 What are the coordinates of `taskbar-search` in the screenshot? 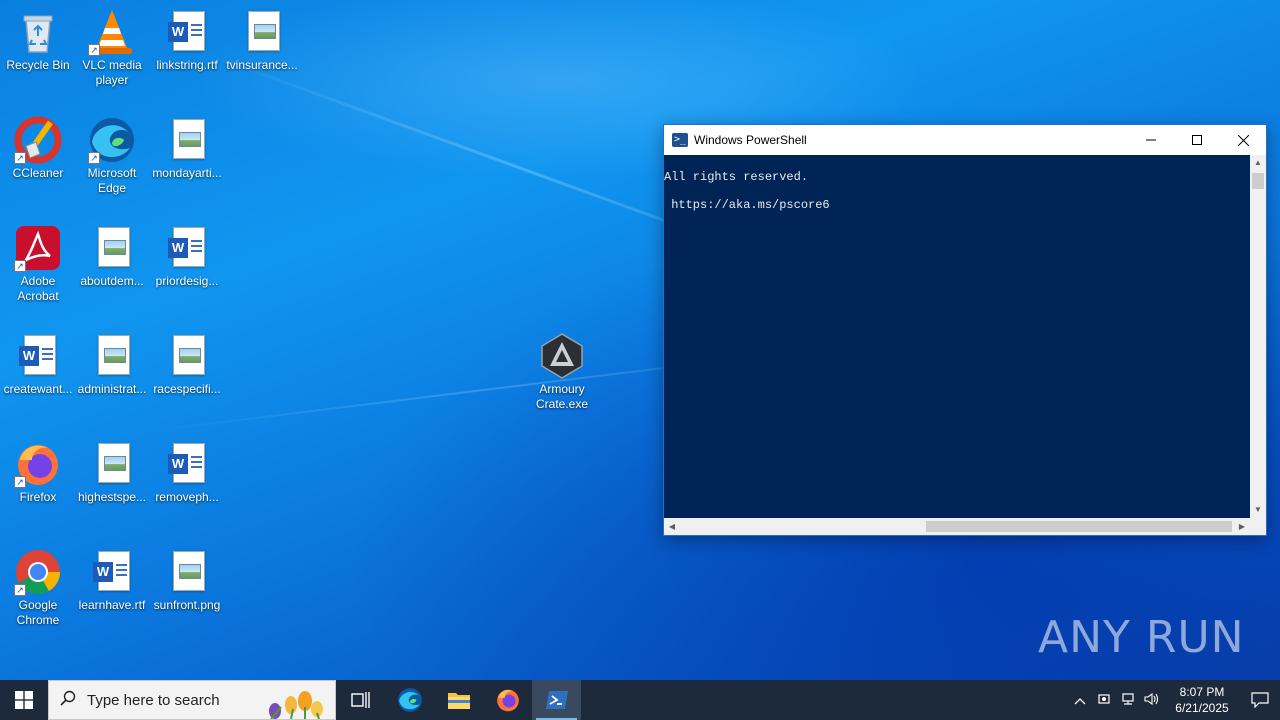 It's located at (192, 700).